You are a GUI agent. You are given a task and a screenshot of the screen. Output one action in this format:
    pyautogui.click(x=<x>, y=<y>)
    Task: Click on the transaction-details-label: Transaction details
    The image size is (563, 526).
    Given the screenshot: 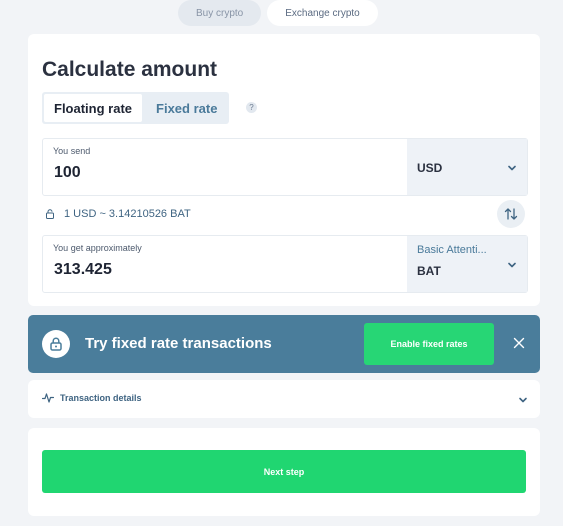 What is the action you would take?
    pyautogui.click(x=101, y=398)
    